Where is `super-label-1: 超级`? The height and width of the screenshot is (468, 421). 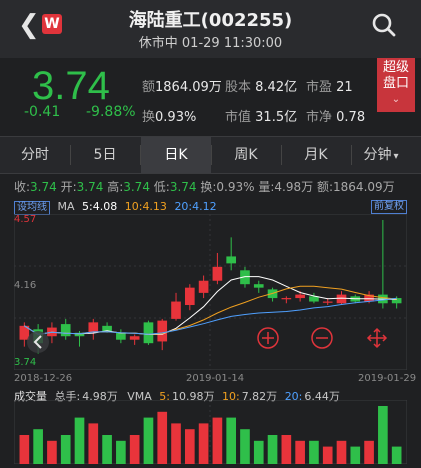 super-label-1: 超级 is located at coordinates (395, 67).